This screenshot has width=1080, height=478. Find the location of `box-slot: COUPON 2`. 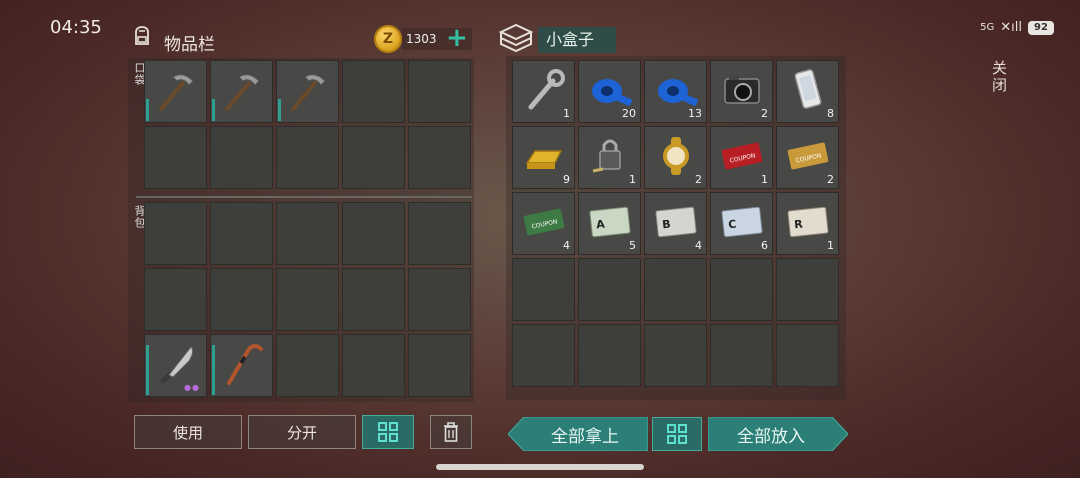

box-slot: COUPON 2 is located at coordinates (807, 157).